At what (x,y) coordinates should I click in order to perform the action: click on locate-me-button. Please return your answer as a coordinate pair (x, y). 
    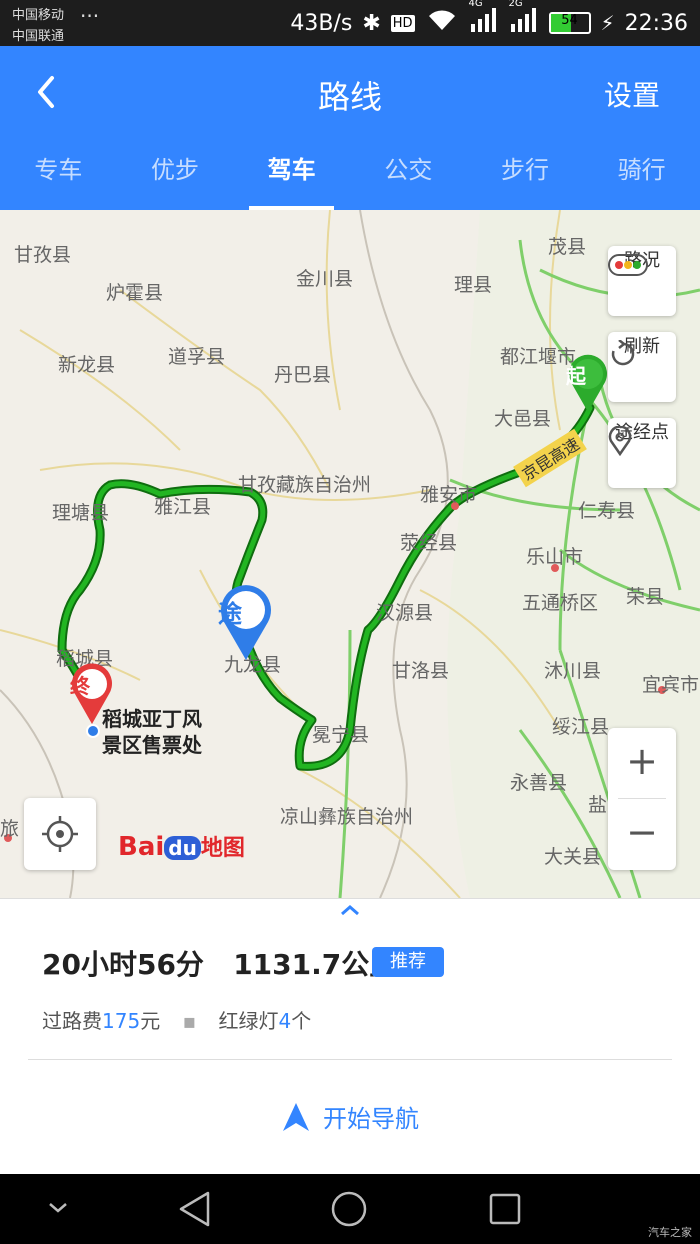
    Looking at the image, I should click on (60, 834).